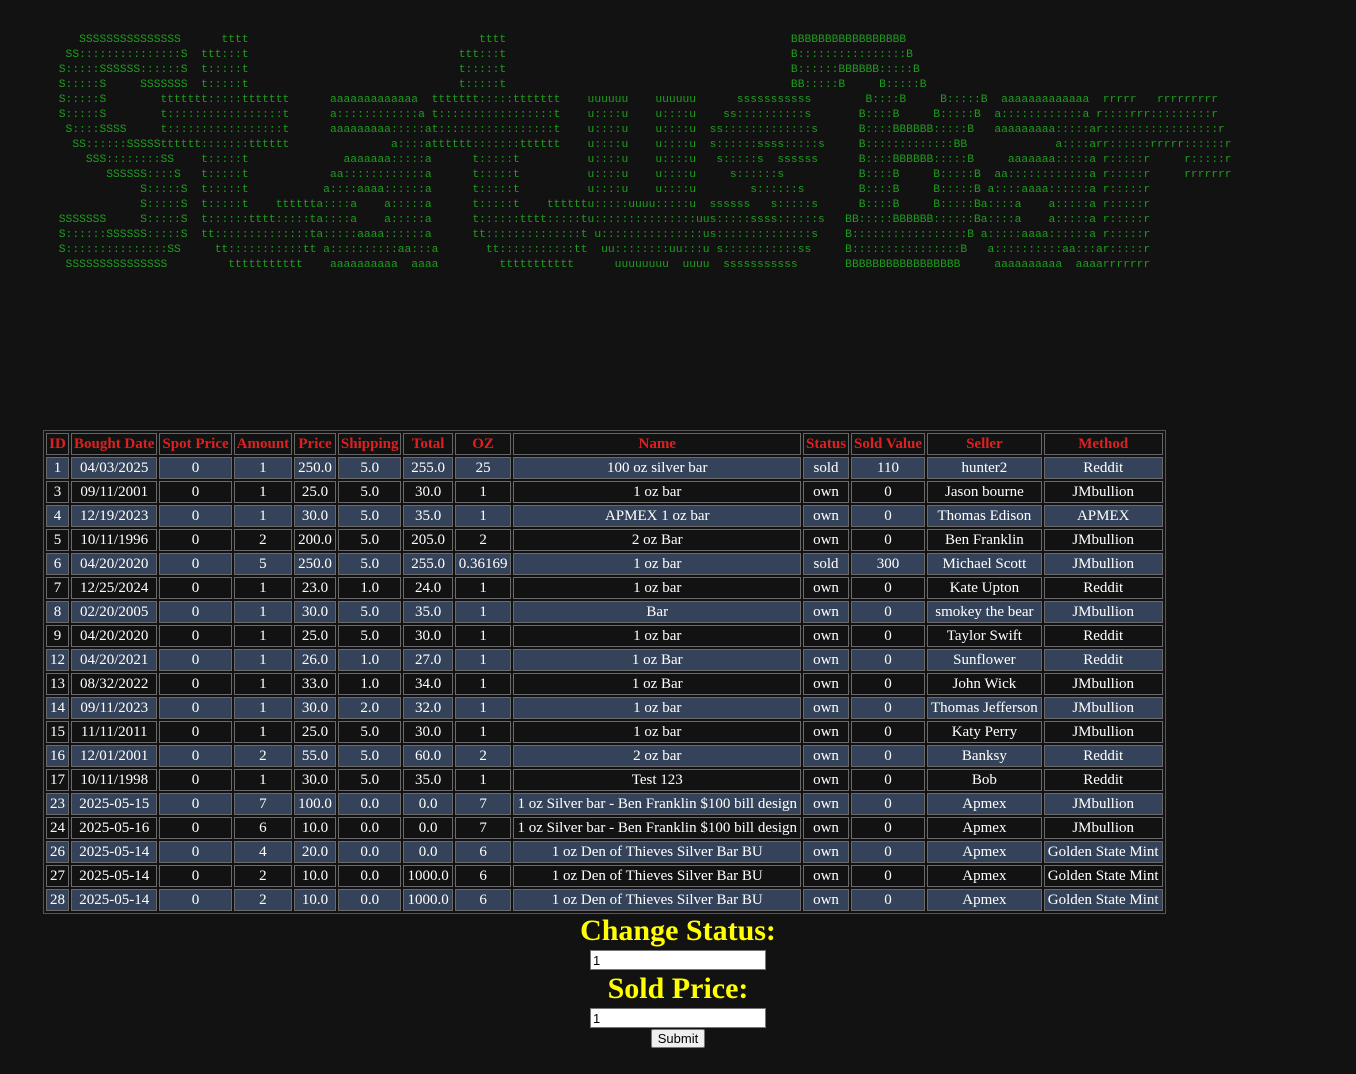 Image resolution: width=1356 pixels, height=1074 pixels. Describe the element at coordinates (57, 756) in the screenshot. I see `table-cell: 16` at that location.